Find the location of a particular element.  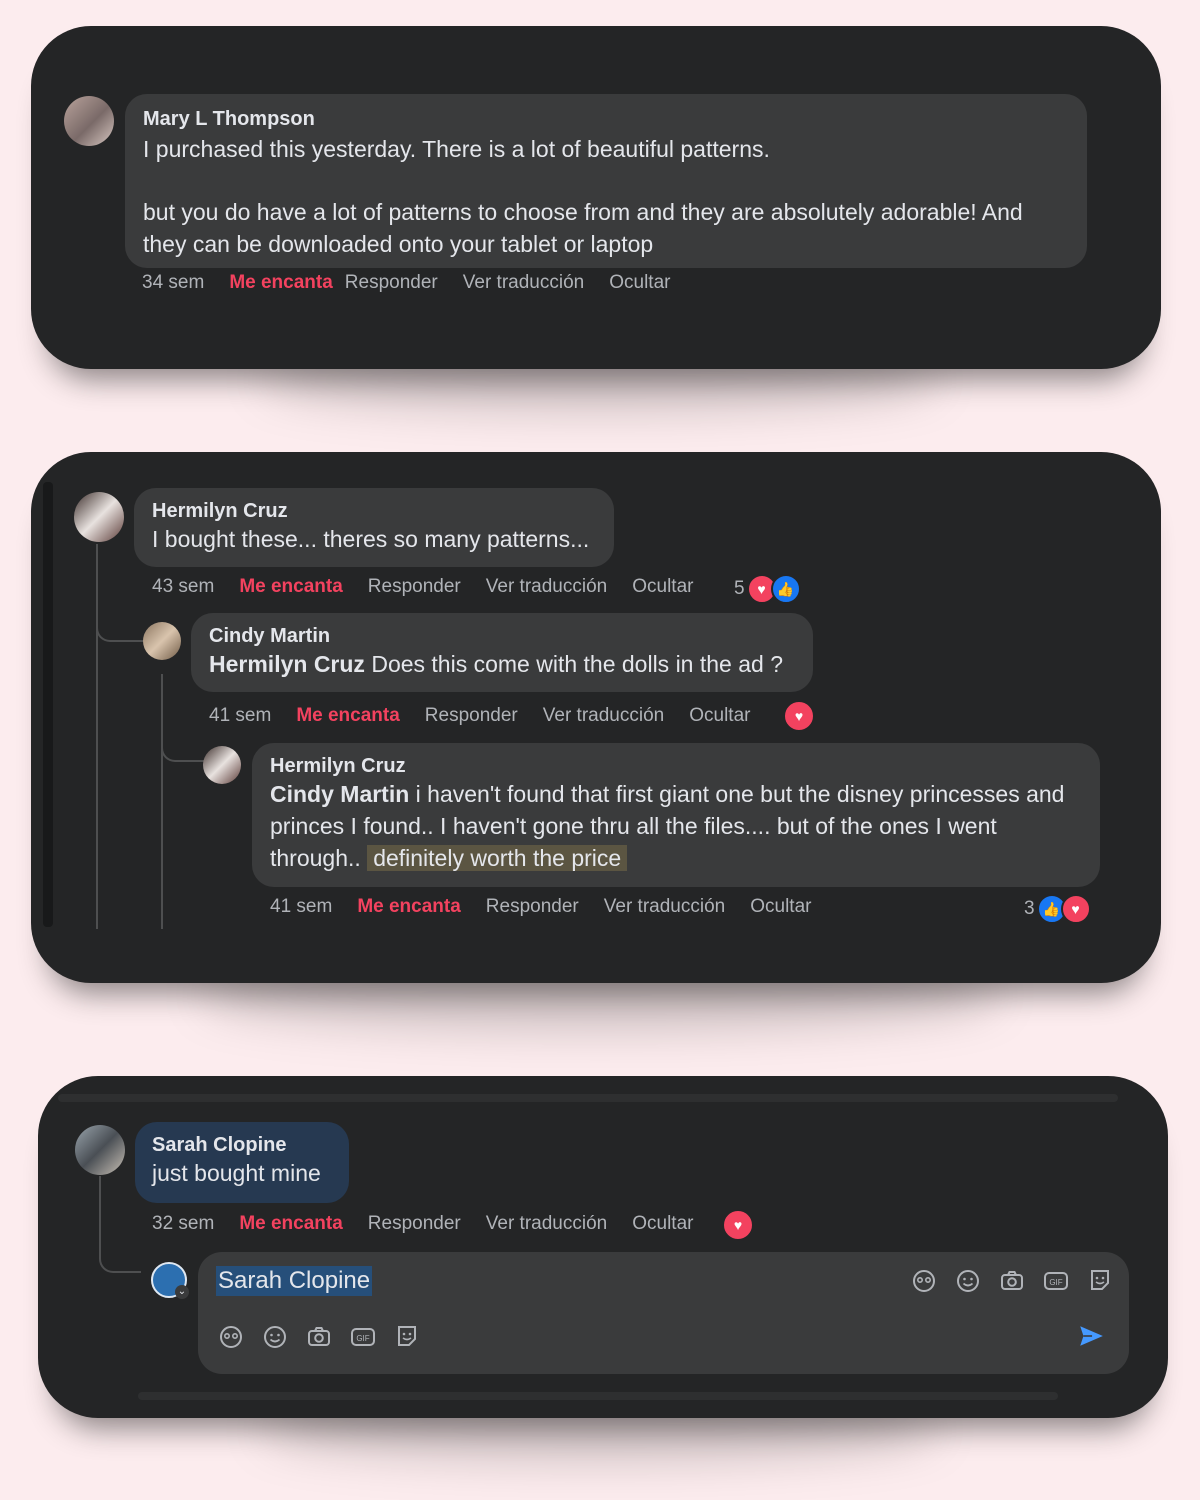

comment-author: Cindy Martin is located at coordinates (502, 636).